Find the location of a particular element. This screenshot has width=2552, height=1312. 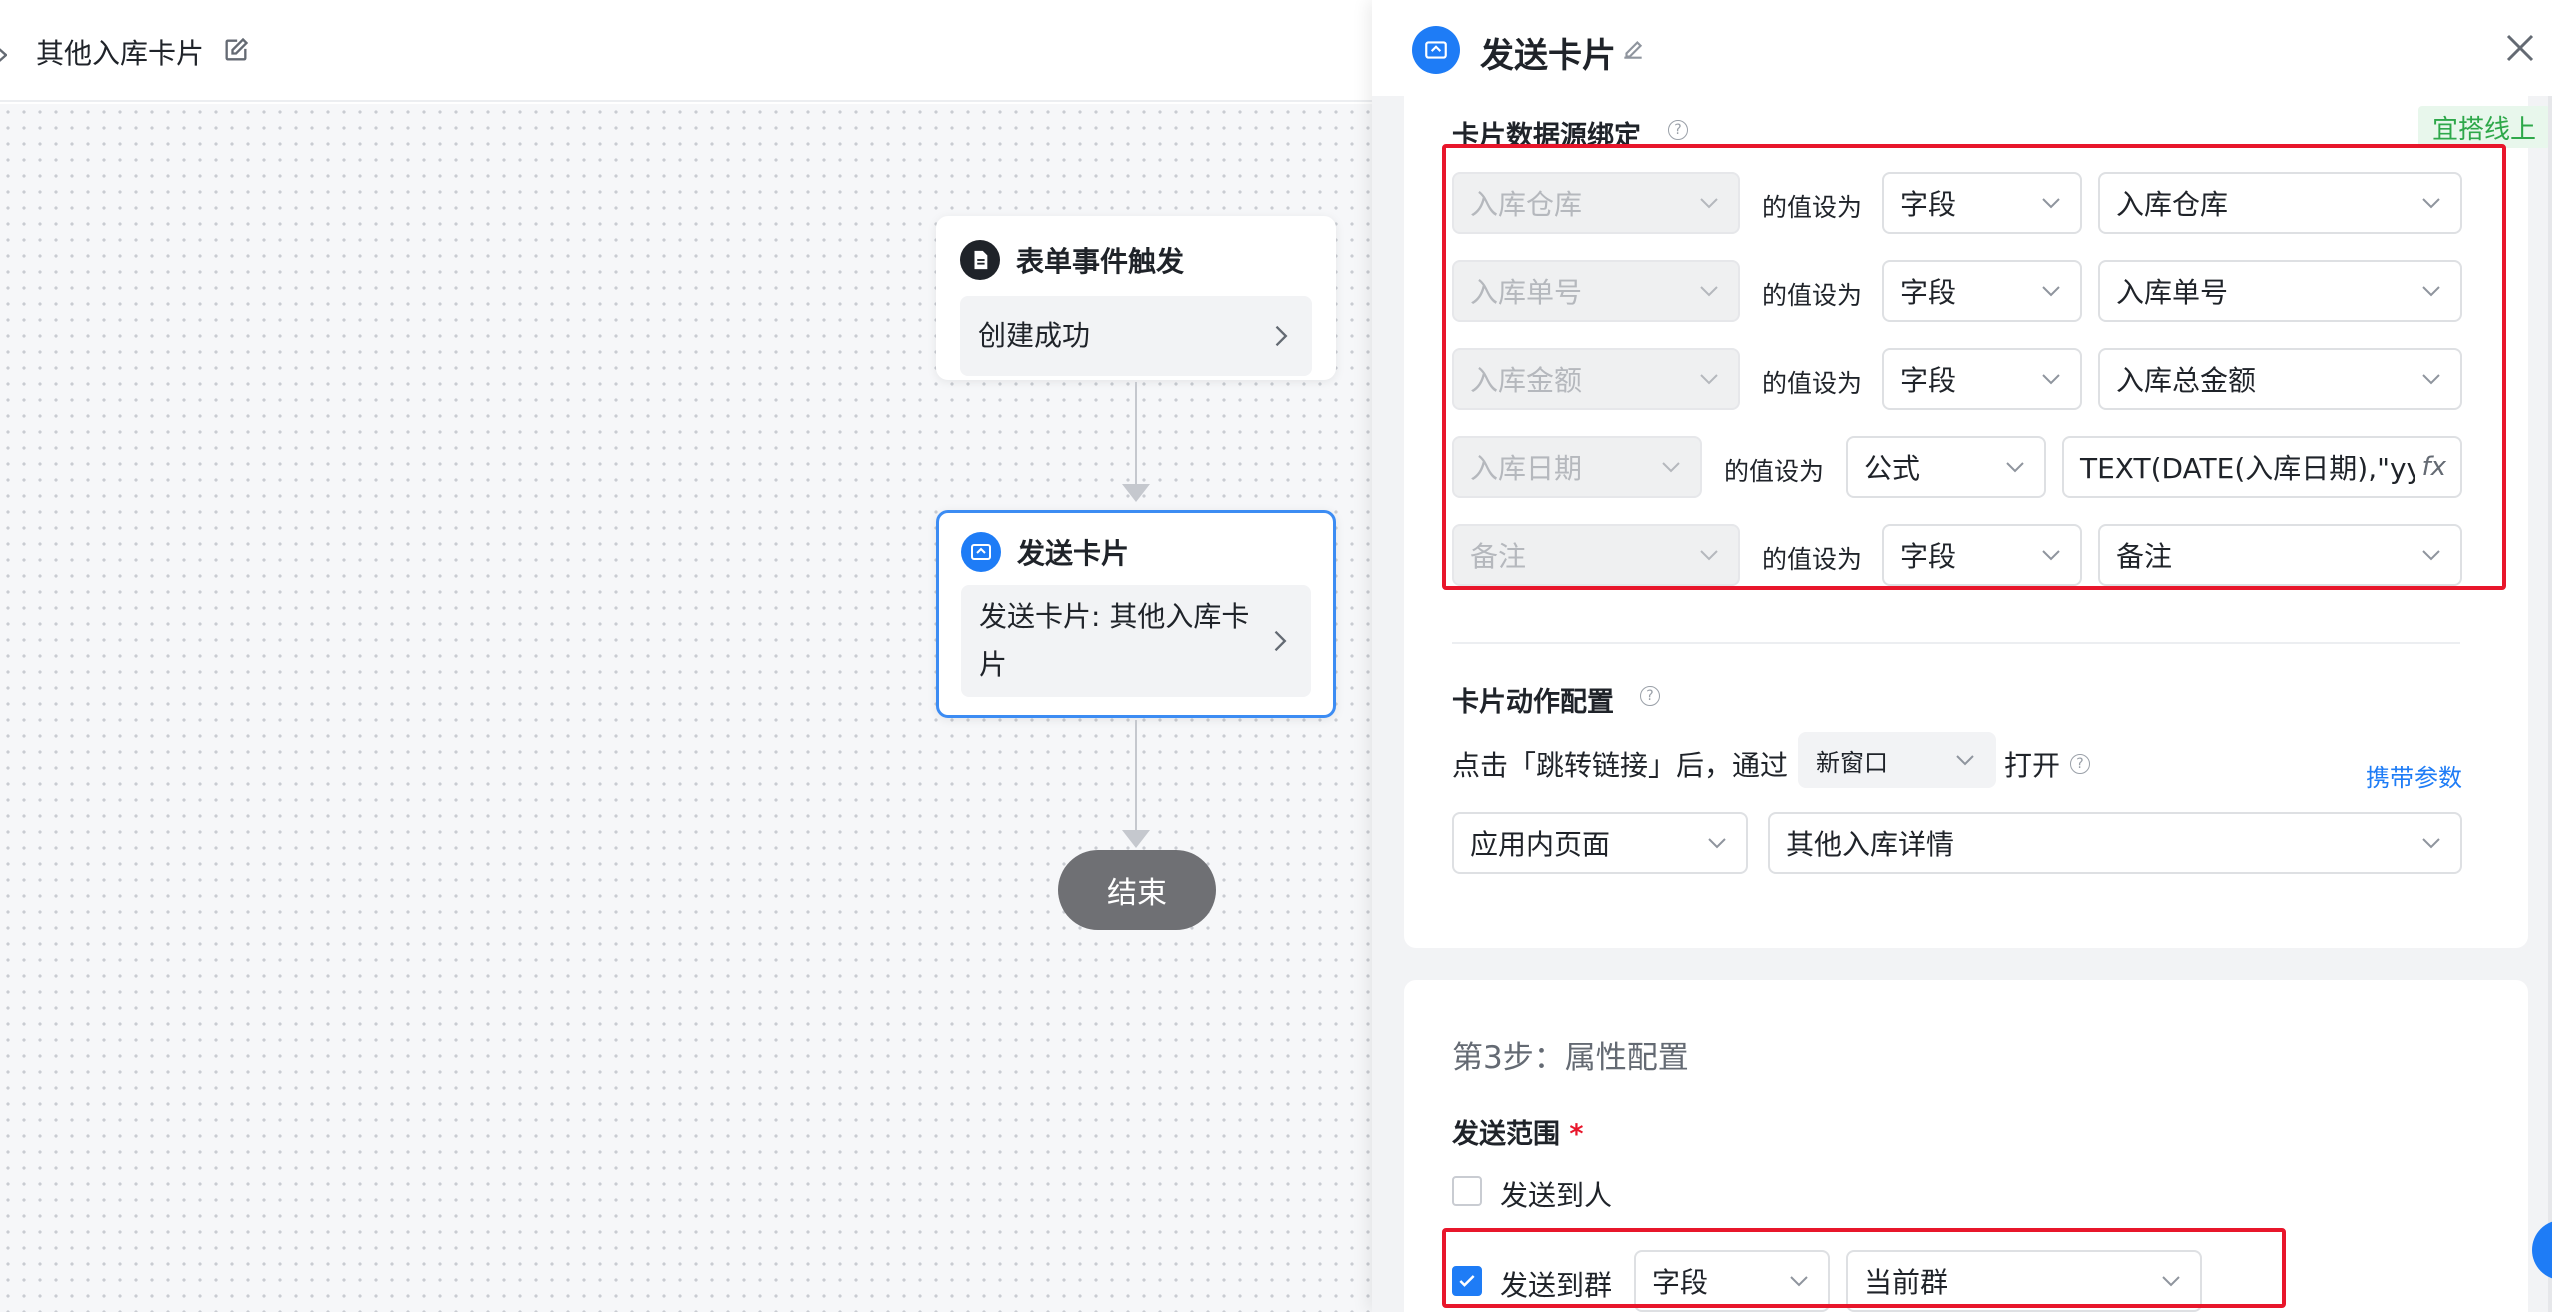

trigger-node-body-text: 创建成功 is located at coordinates (1034, 335).